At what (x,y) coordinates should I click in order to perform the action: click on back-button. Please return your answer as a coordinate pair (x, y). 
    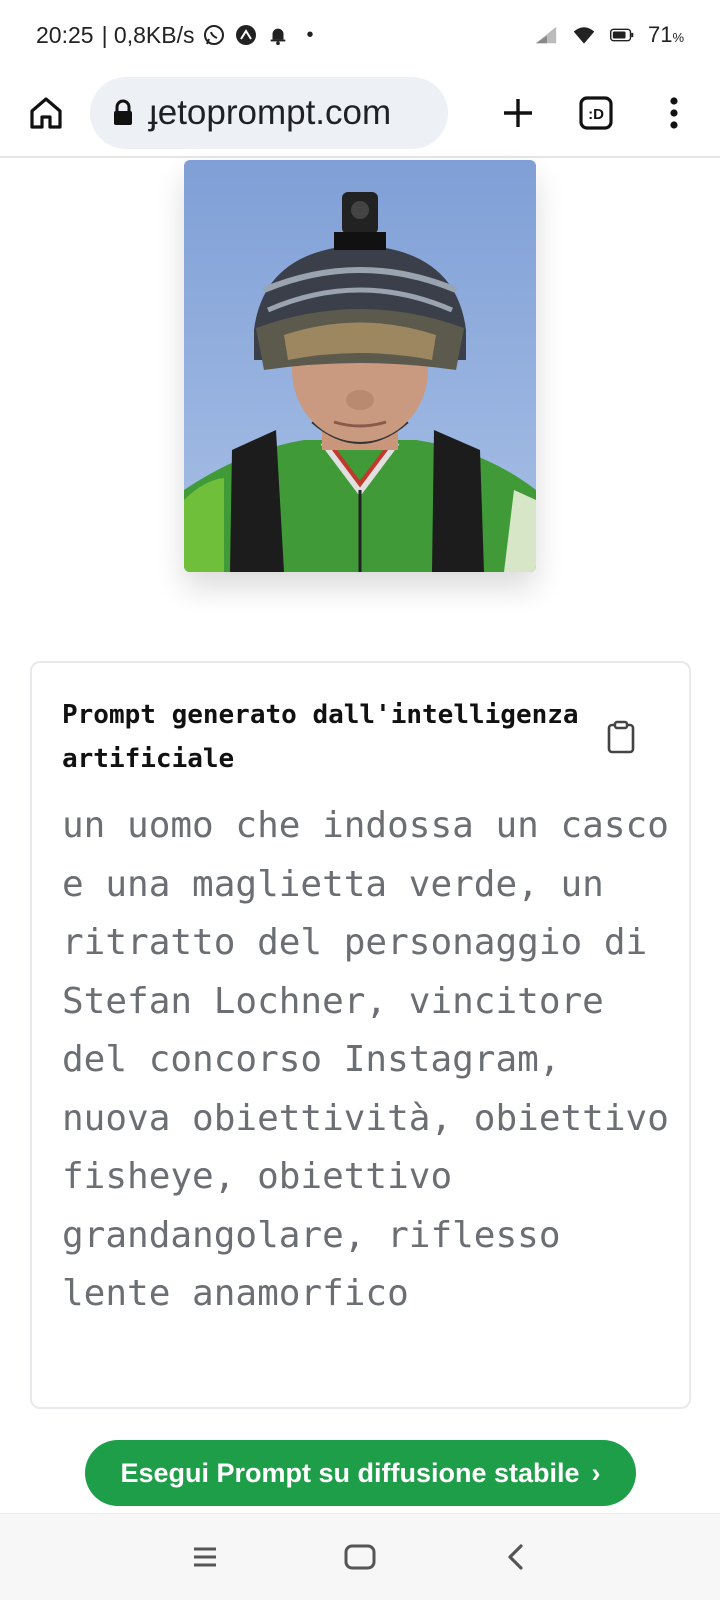
    Looking at the image, I should click on (515, 1557).